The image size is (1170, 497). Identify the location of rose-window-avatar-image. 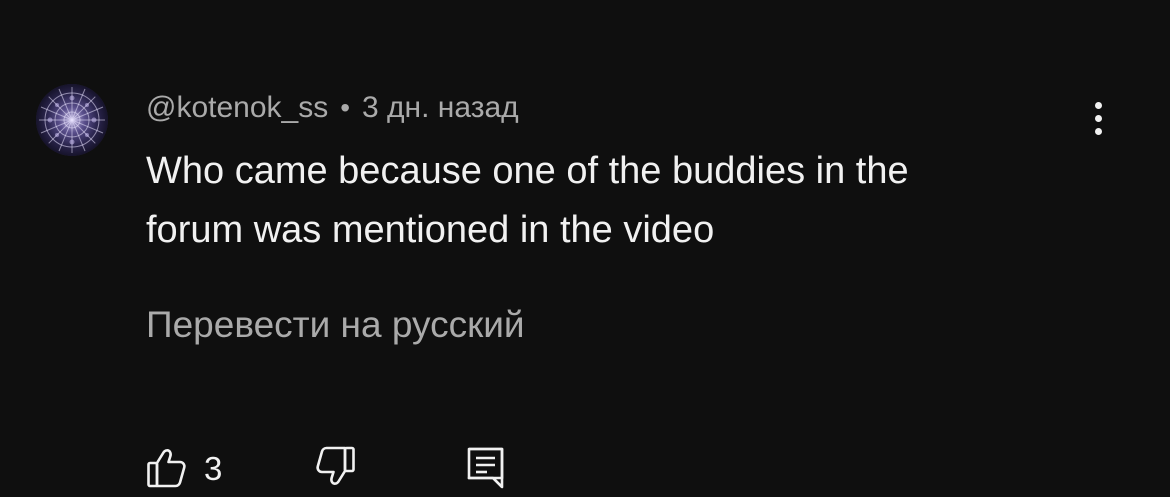
(72, 120).